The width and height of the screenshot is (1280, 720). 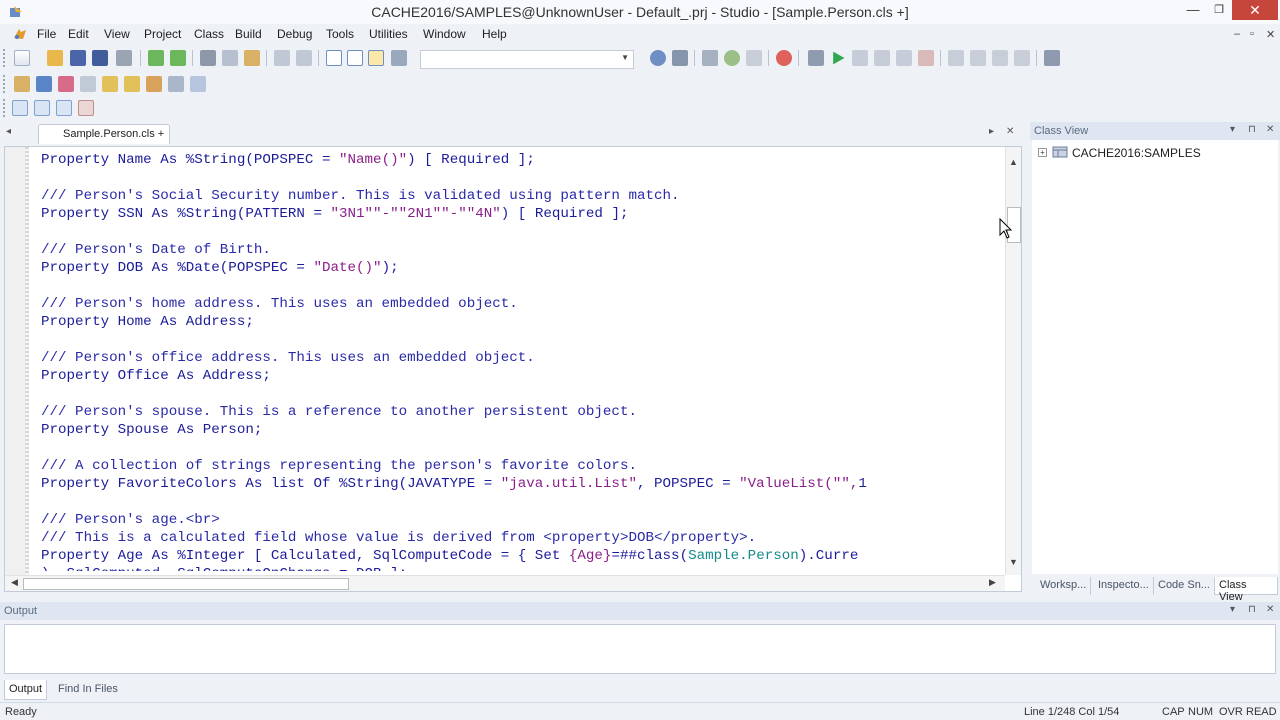 I want to click on step-out-icon, so click(x=1000, y=58).